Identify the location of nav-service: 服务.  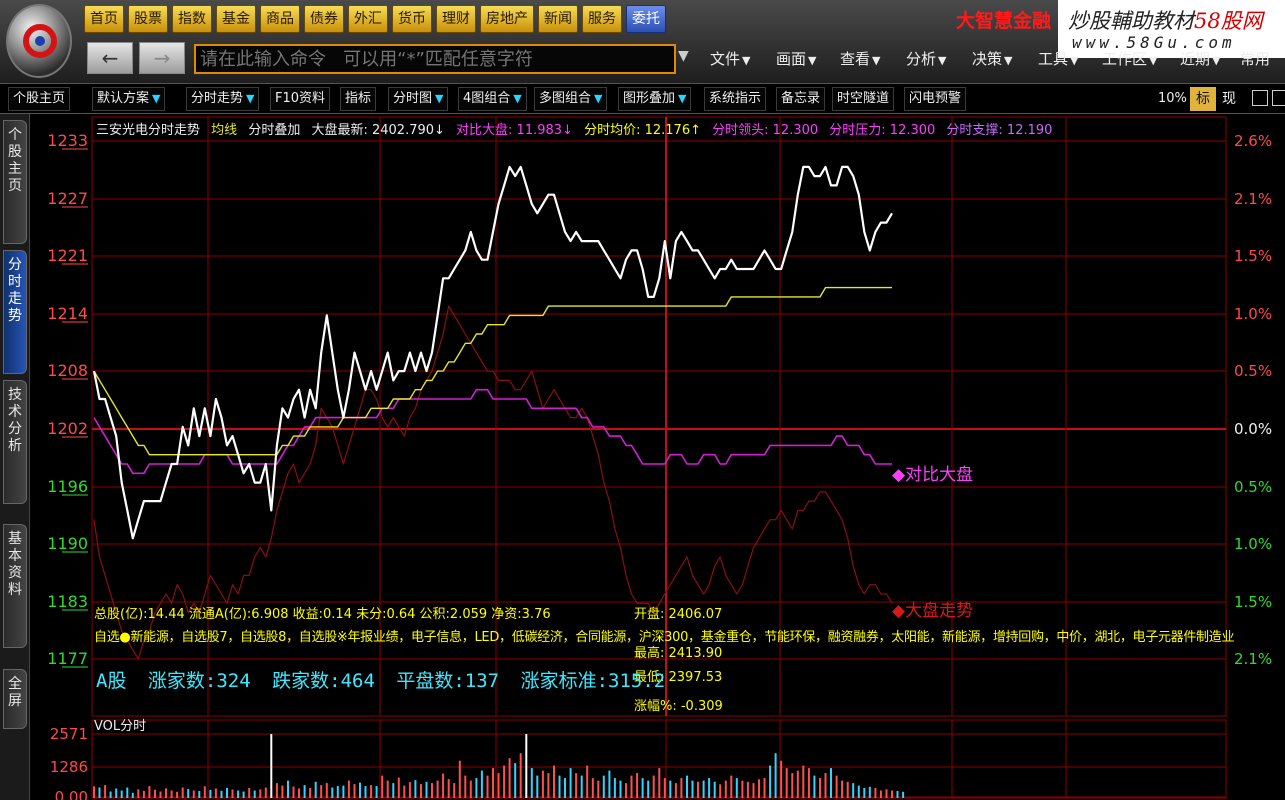
(602, 19).